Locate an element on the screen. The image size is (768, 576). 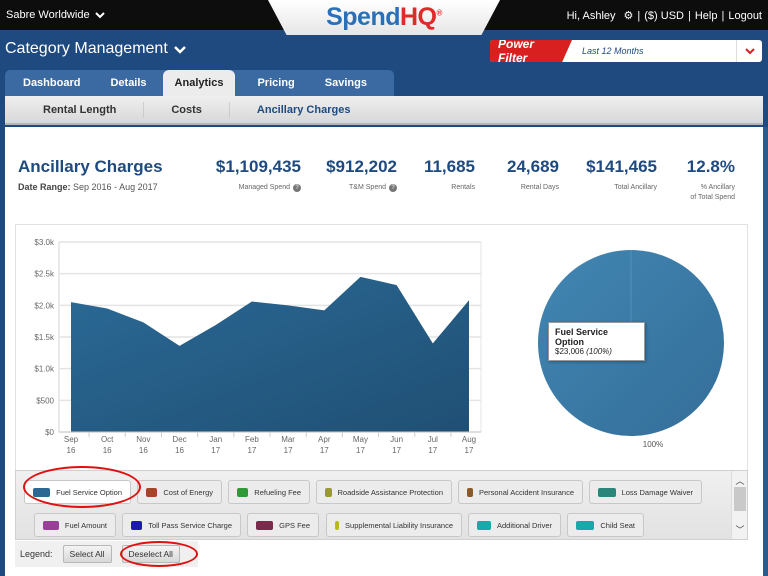
legend-item: Refueling Fee is located at coordinates (269, 492).